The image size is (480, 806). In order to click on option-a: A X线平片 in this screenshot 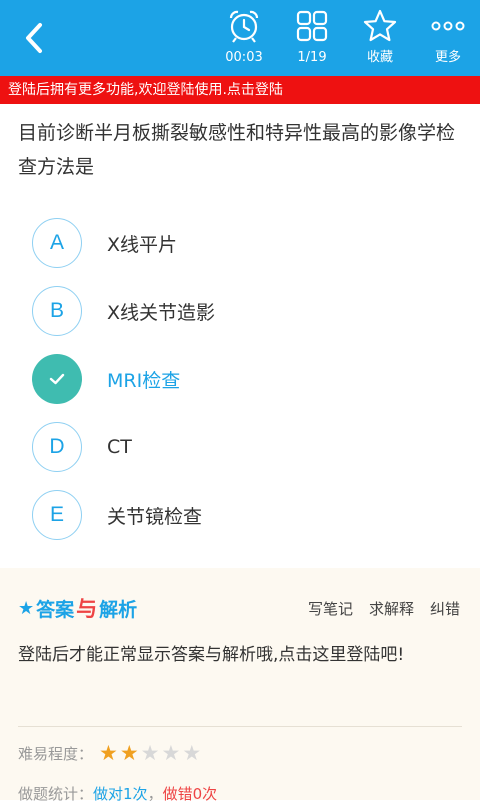, I will do `click(242, 243)`.